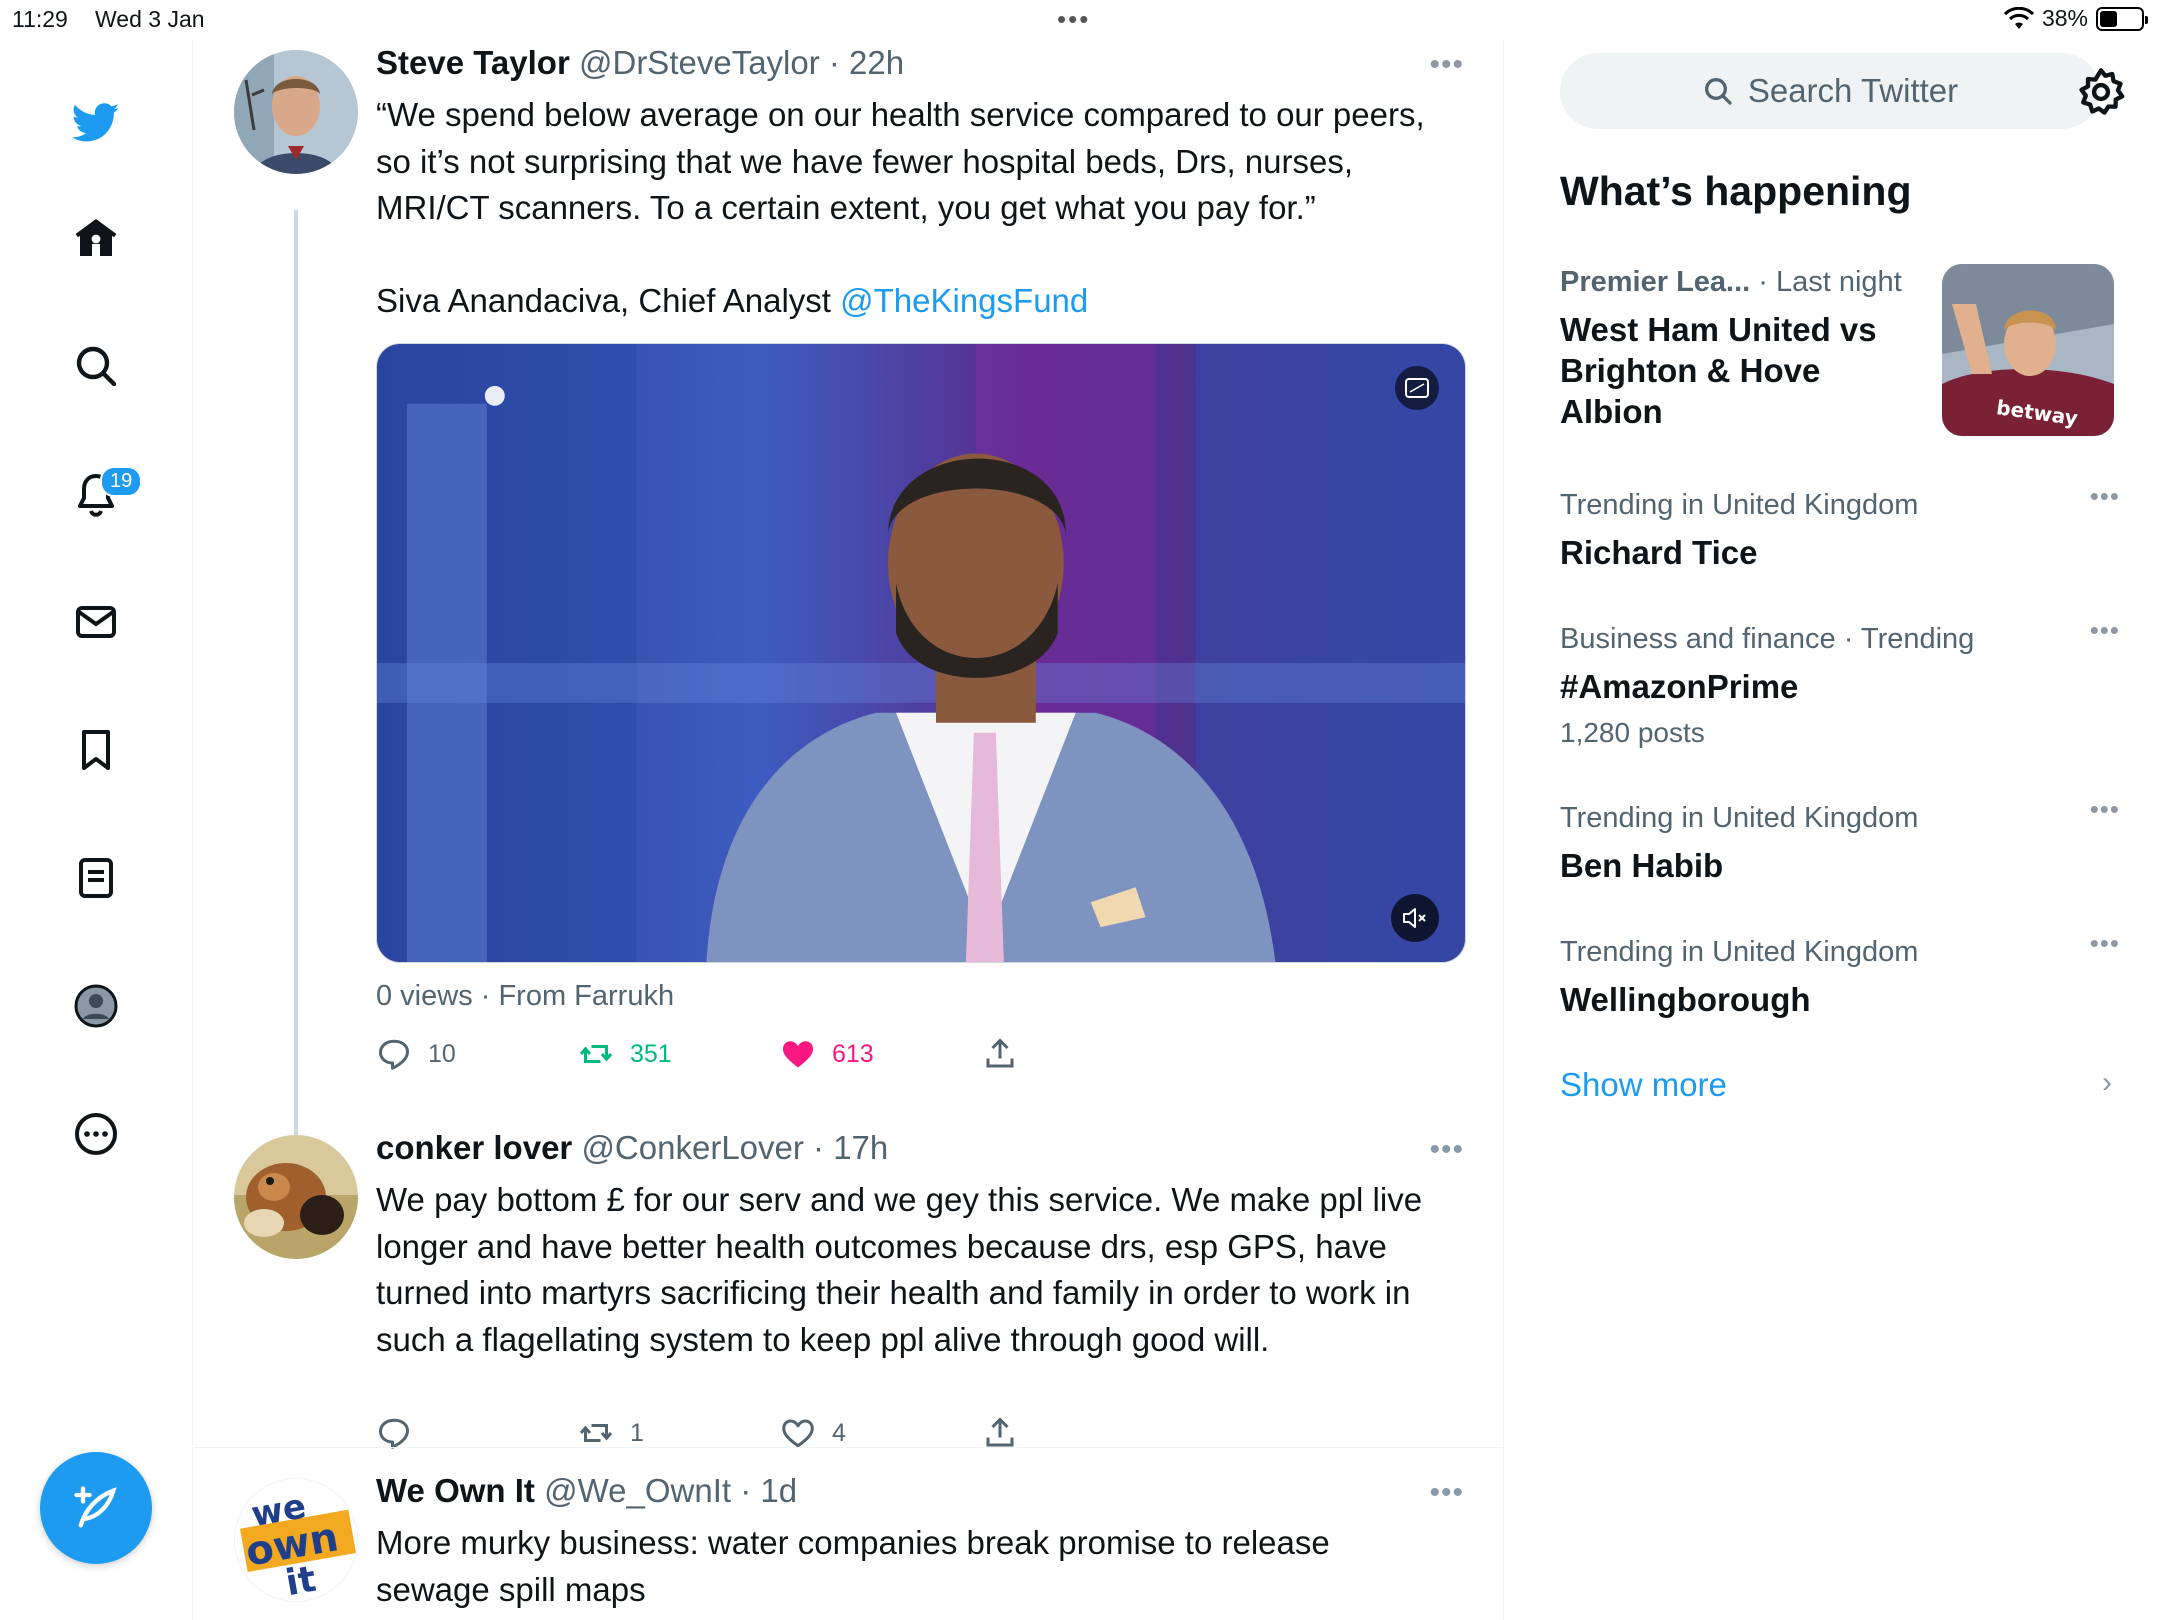 This screenshot has width=2160, height=1620. Describe the element at coordinates (2122, 18) in the screenshot. I see `battery-icon` at that location.